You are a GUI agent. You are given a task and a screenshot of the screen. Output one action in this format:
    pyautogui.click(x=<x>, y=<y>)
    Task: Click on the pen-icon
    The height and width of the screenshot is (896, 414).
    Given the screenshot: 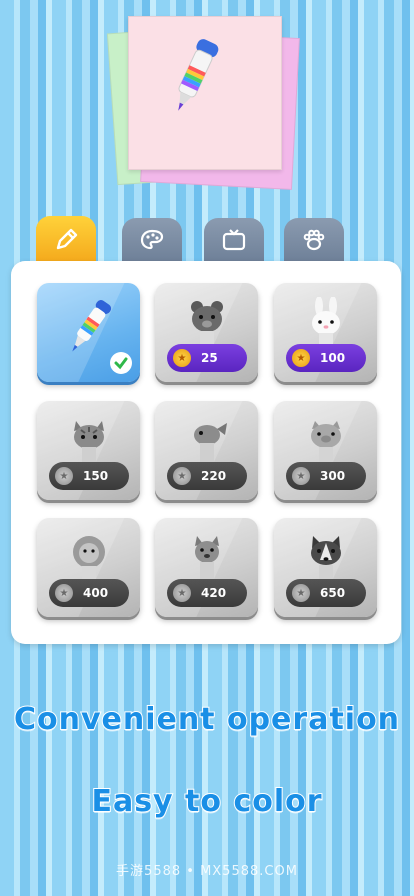 What is the action you would take?
    pyautogui.click(x=198, y=75)
    